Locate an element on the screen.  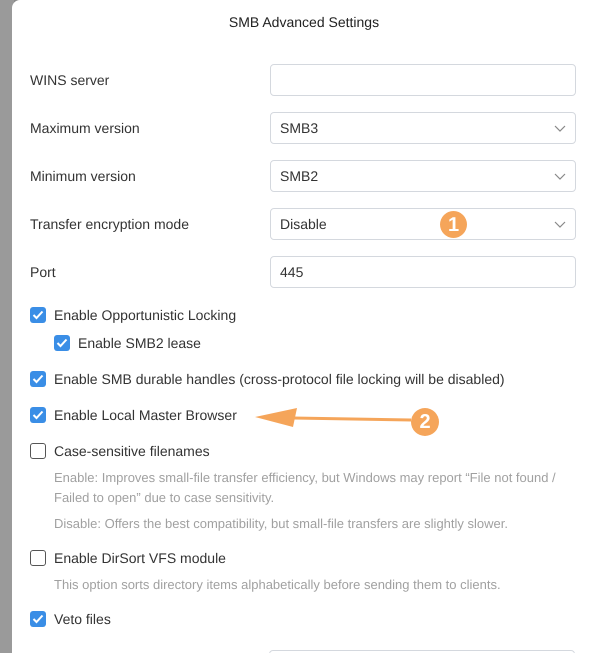
field-label: Port is located at coordinates (43, 272).